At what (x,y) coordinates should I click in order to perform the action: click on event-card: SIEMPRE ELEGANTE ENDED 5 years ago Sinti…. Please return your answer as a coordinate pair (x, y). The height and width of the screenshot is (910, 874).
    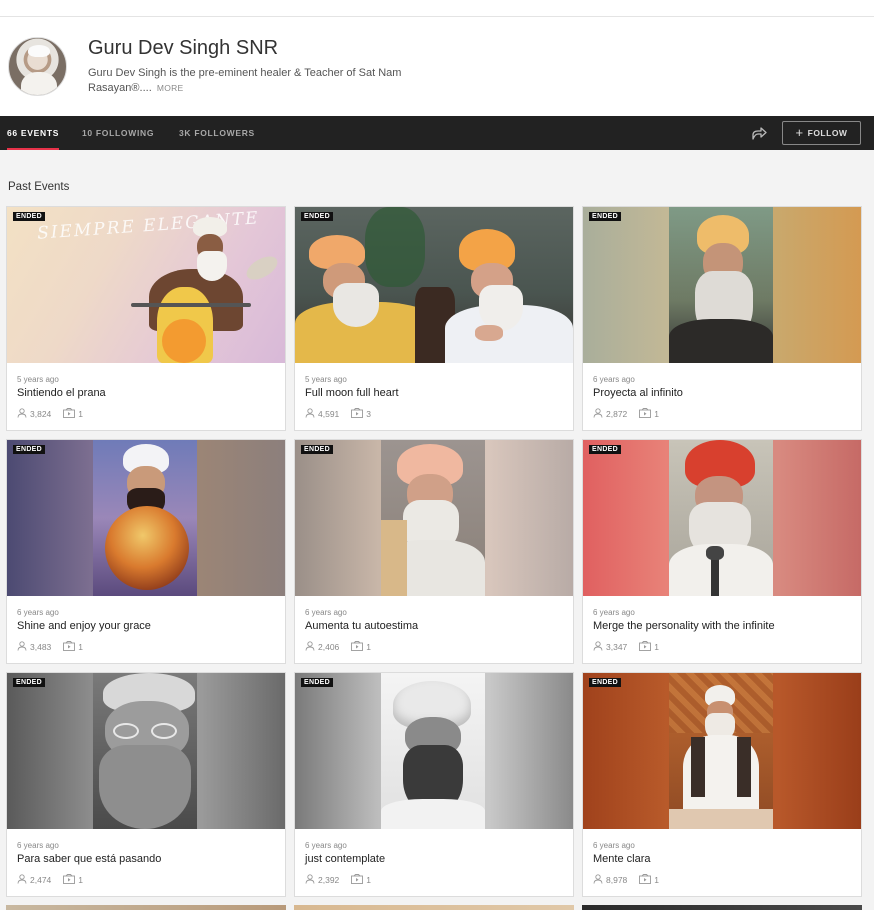
    Looking at the image, I should click on (146, 318).